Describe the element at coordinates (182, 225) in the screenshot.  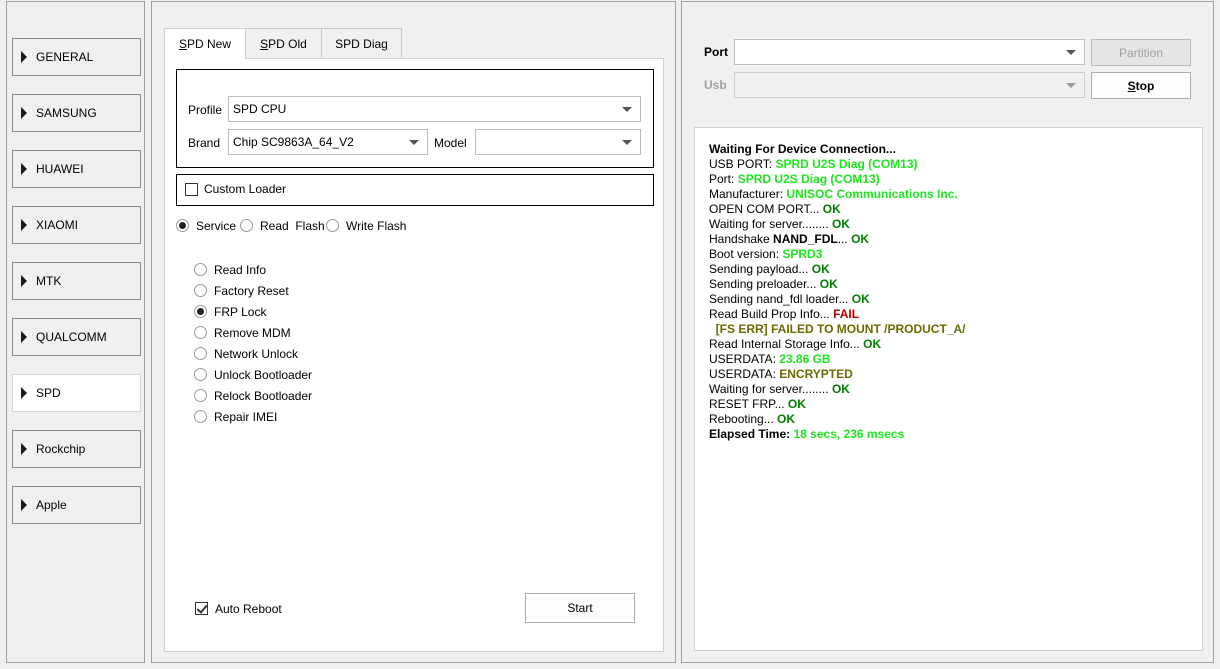
I see `mode-service-radio` at that location.